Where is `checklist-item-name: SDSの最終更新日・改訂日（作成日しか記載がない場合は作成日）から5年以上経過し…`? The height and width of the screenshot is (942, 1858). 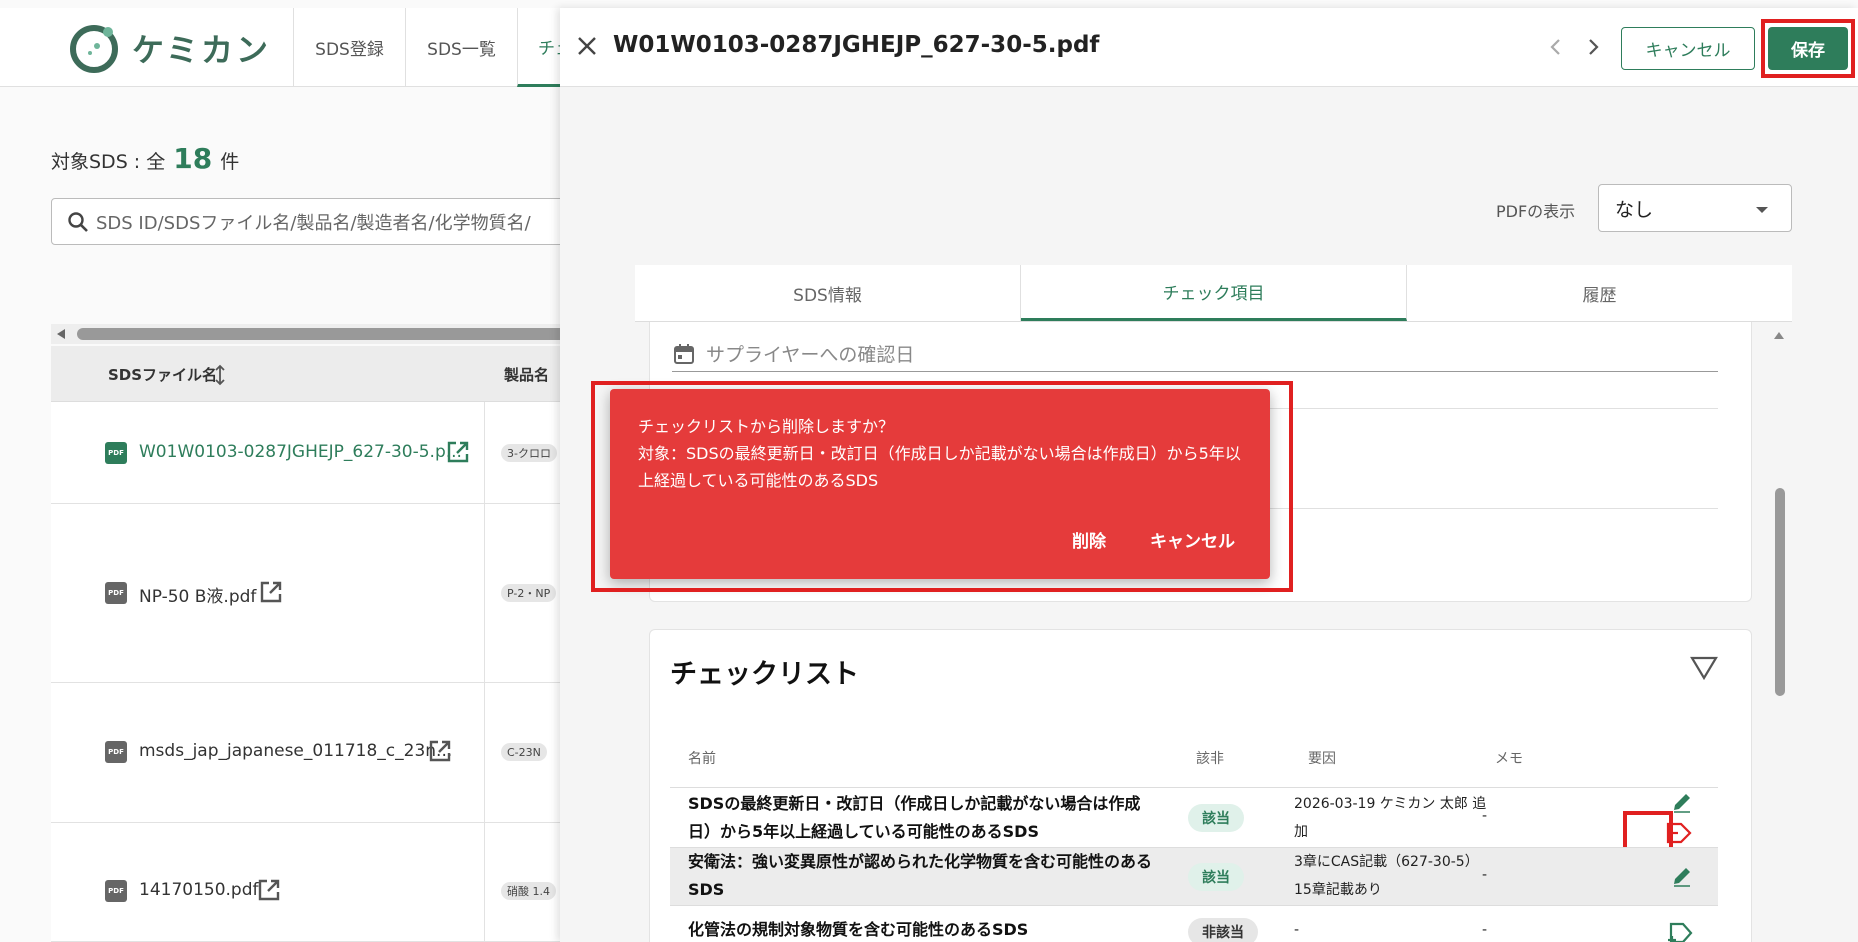 checklist-item-name: SDSの最終更新日・改訂日（作成日しか記載がない場合は作成日）から5年以上経過し… is located at coordinates (914, 817).